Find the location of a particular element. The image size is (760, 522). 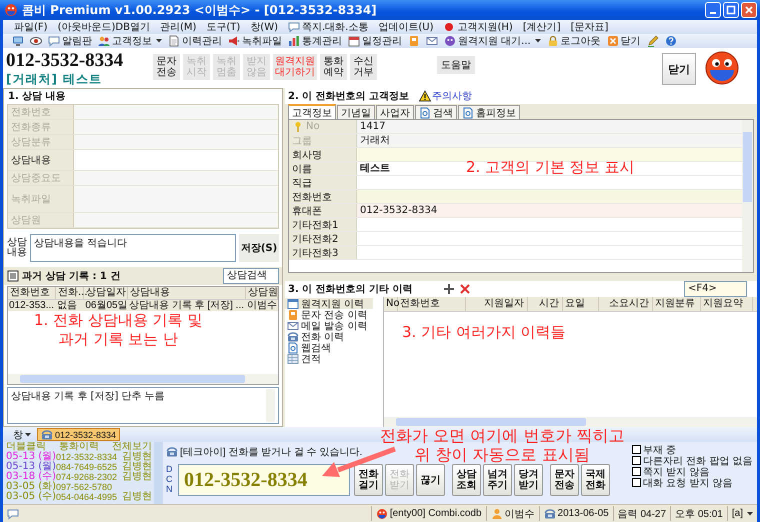

call-button: 당겨 받기 is located at coordinates (528, 480).